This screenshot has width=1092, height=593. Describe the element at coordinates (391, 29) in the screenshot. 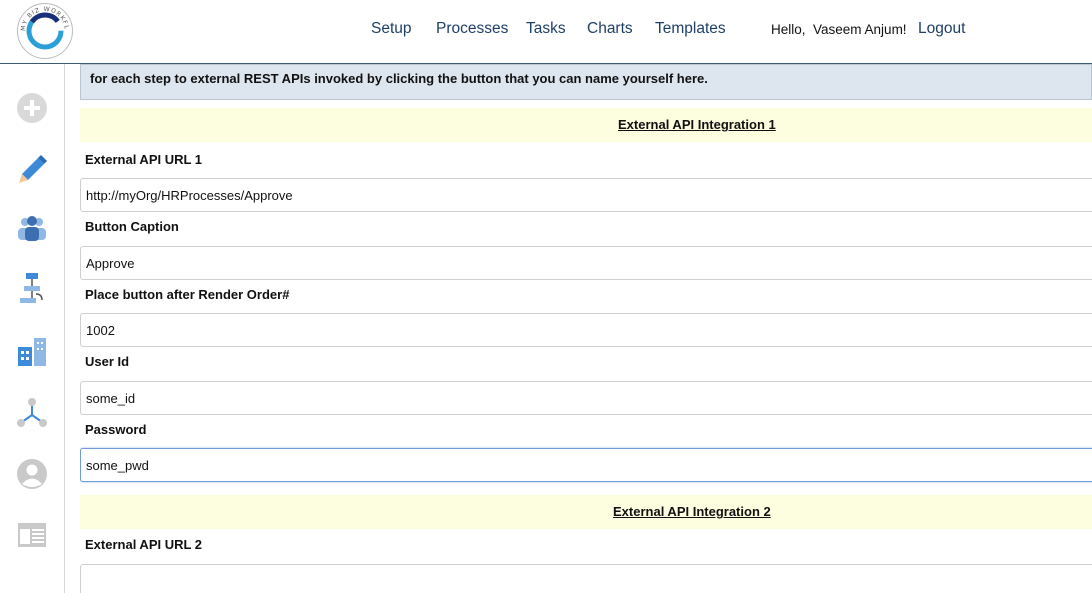

I see `nav-setup: Setup` at that location.